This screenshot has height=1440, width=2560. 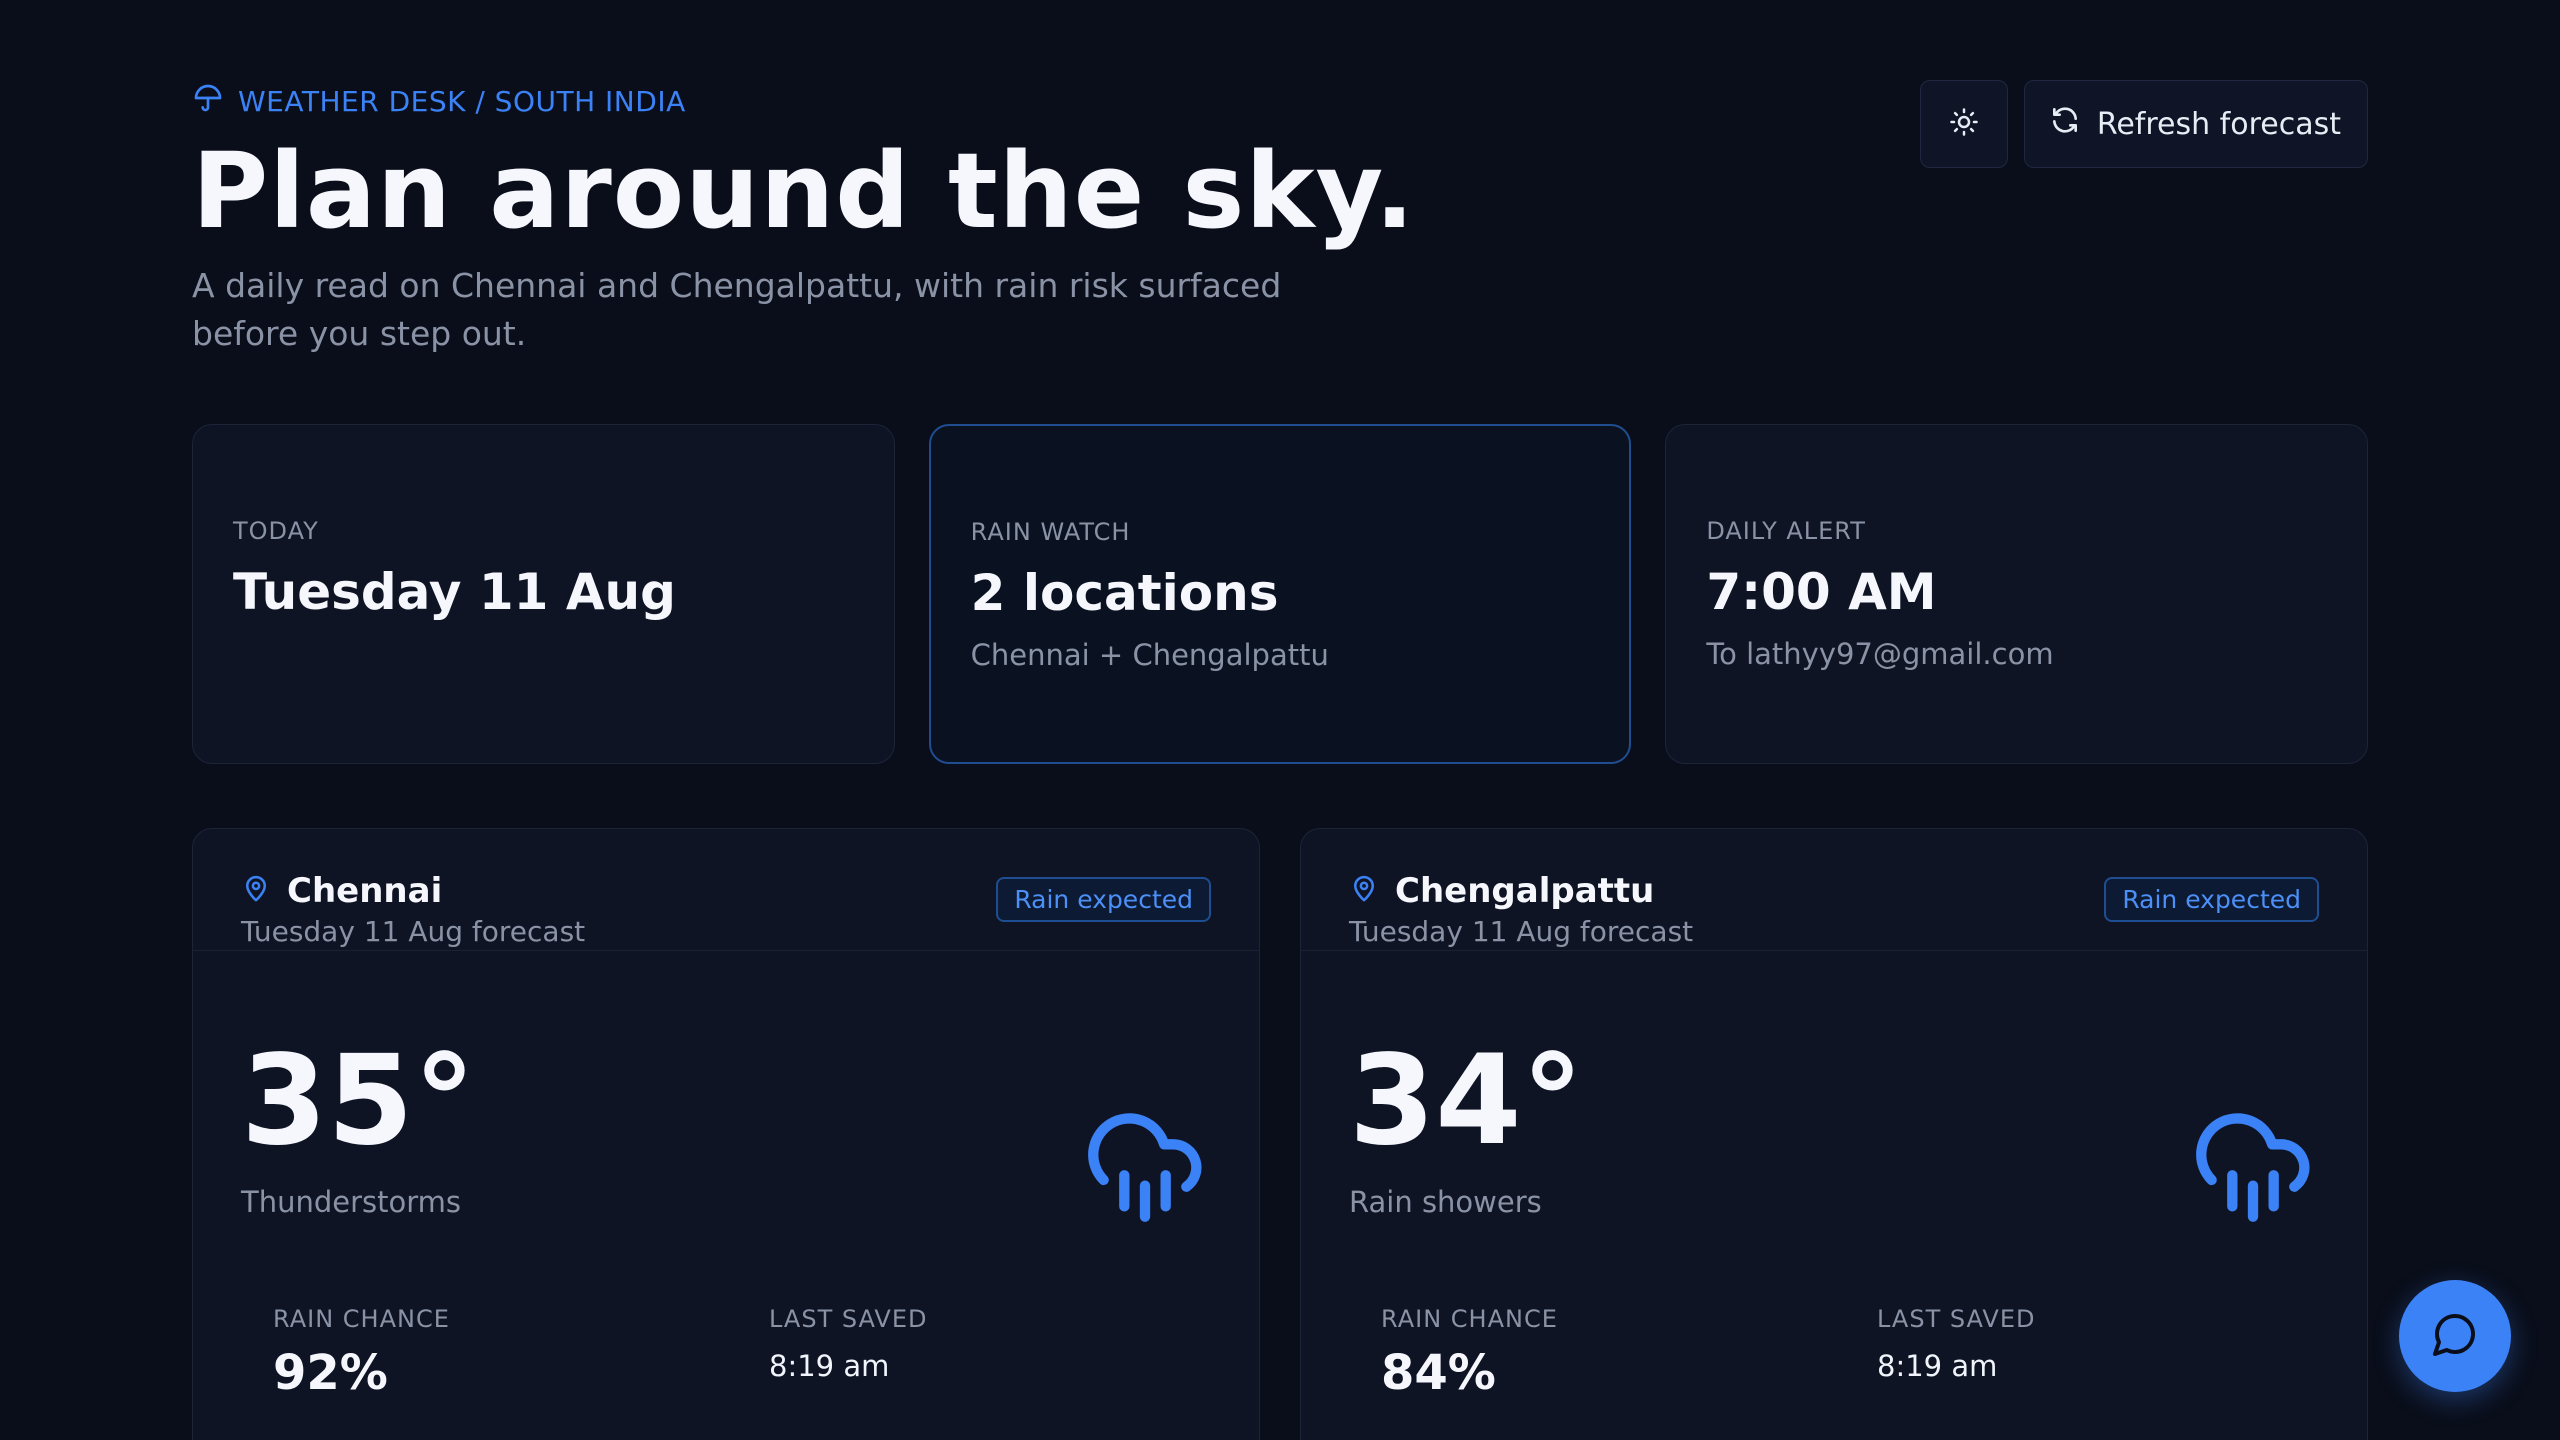 What do you see at coordinates (2065, 124) in the screenshot?
I see `refresh-icon` at bounding box center [2065, 124].